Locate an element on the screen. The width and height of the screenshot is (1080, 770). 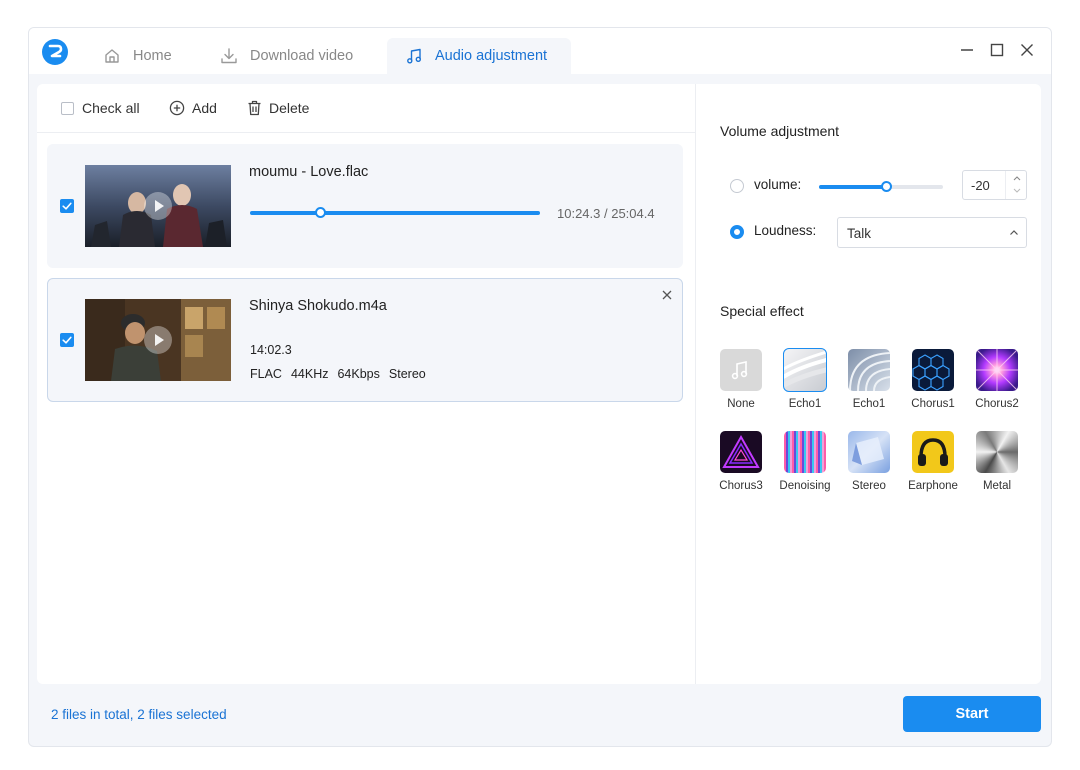
effect-none: None is located at coordinates (741, 379).